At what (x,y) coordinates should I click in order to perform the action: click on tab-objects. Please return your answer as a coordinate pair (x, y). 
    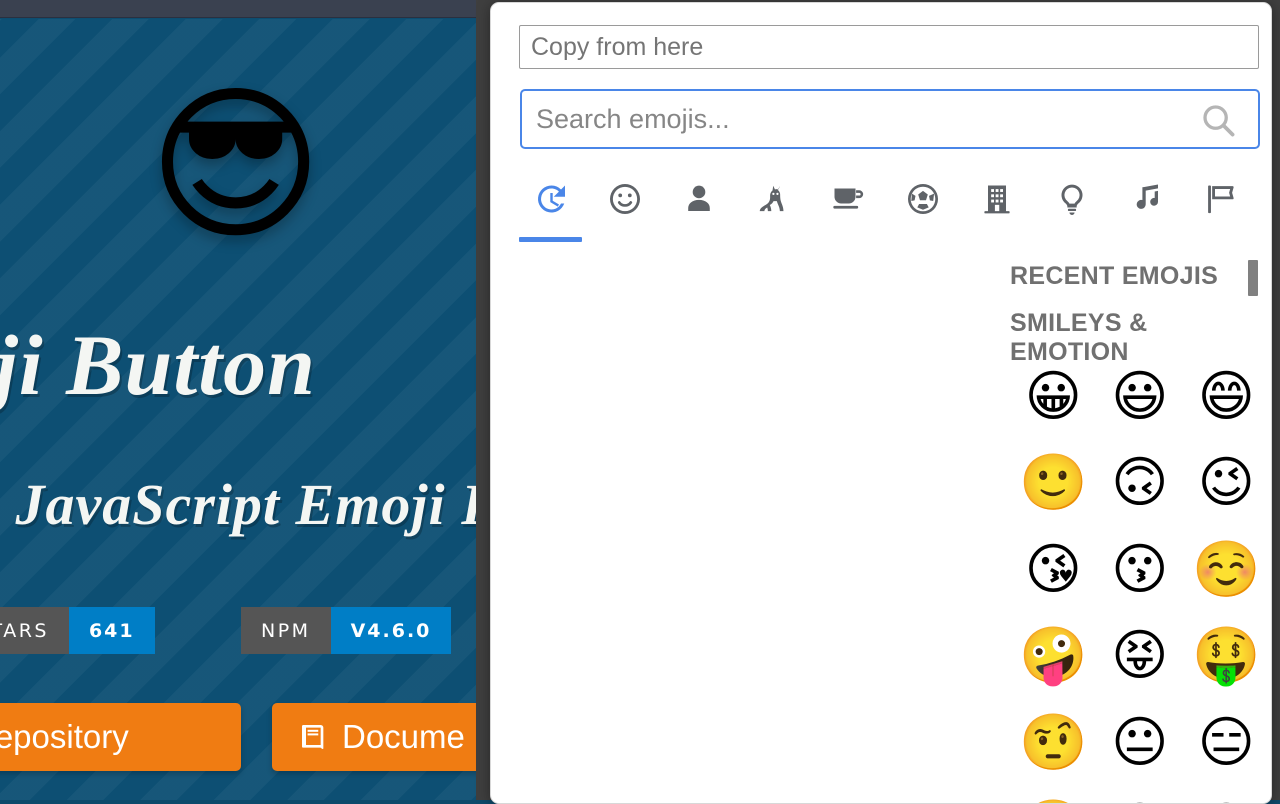
    Looking at the image, I should click on (1072, 210).